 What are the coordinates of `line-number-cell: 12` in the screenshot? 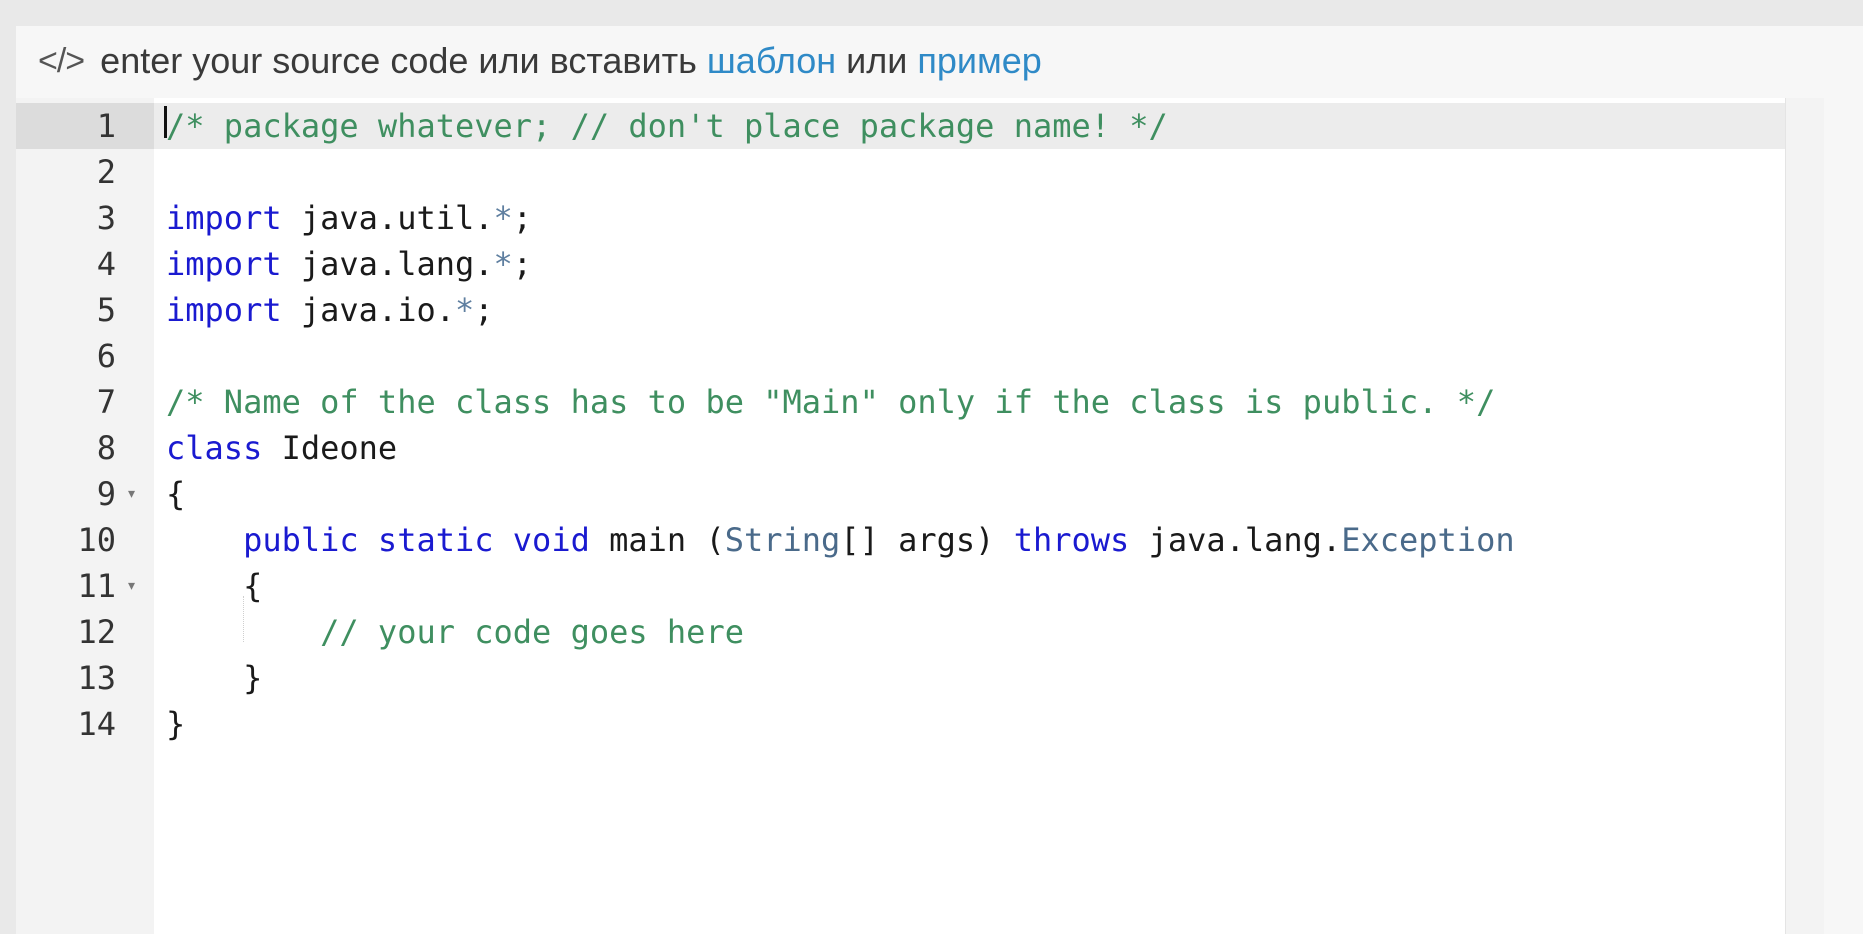 It's located at (85, 632).